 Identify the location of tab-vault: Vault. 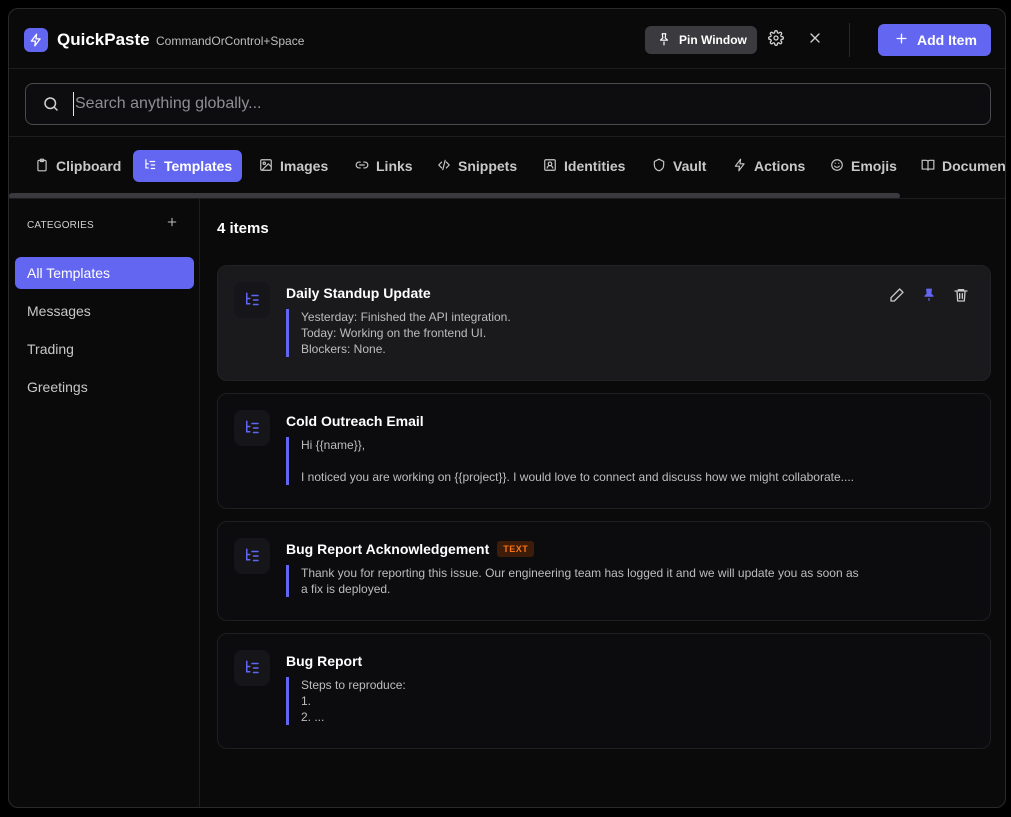
(679, 166).